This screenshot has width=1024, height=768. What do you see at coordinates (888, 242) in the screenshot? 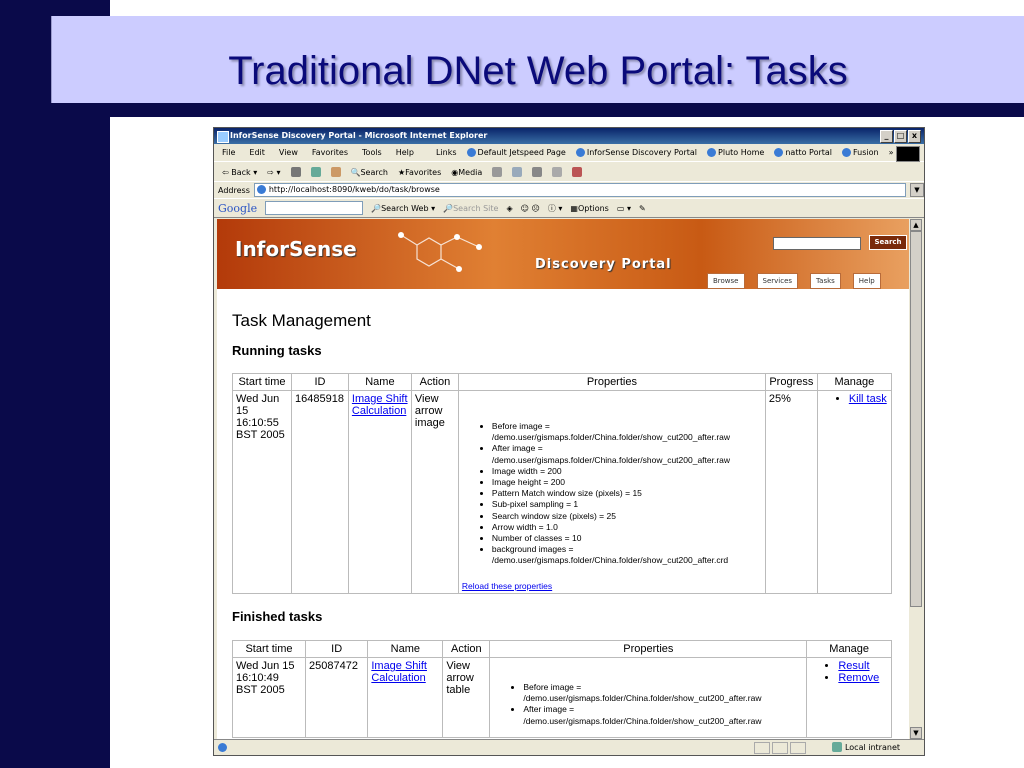
I see `portal-search-button: Search` at bounding box center [888, 242].